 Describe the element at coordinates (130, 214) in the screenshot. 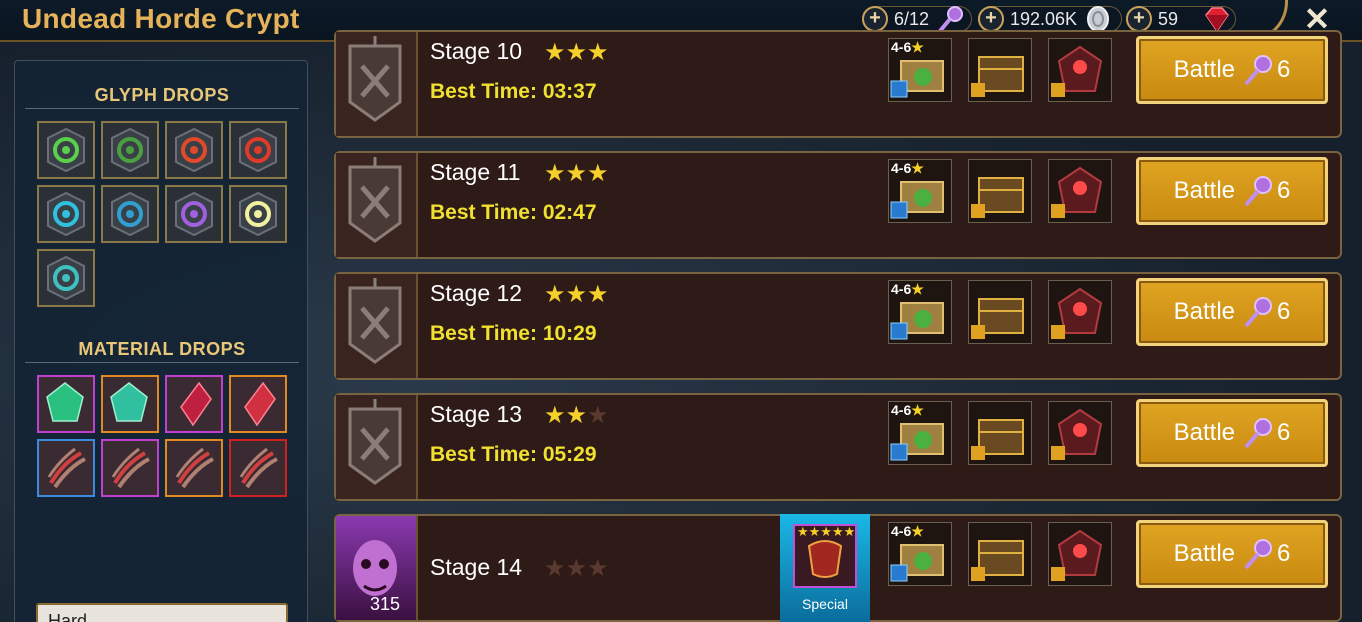

I see `defense-outline-glyph-icon` at that location.